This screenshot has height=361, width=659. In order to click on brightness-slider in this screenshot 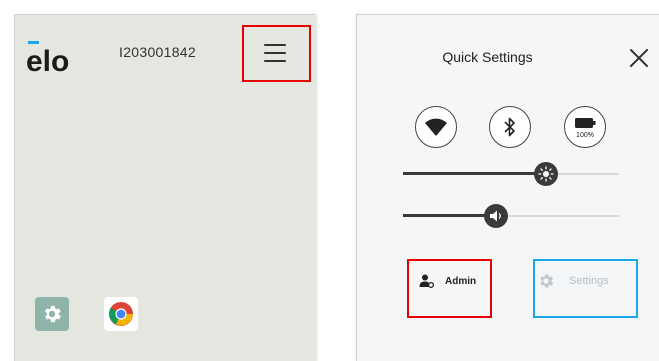, I will do `click(511, 174)`.